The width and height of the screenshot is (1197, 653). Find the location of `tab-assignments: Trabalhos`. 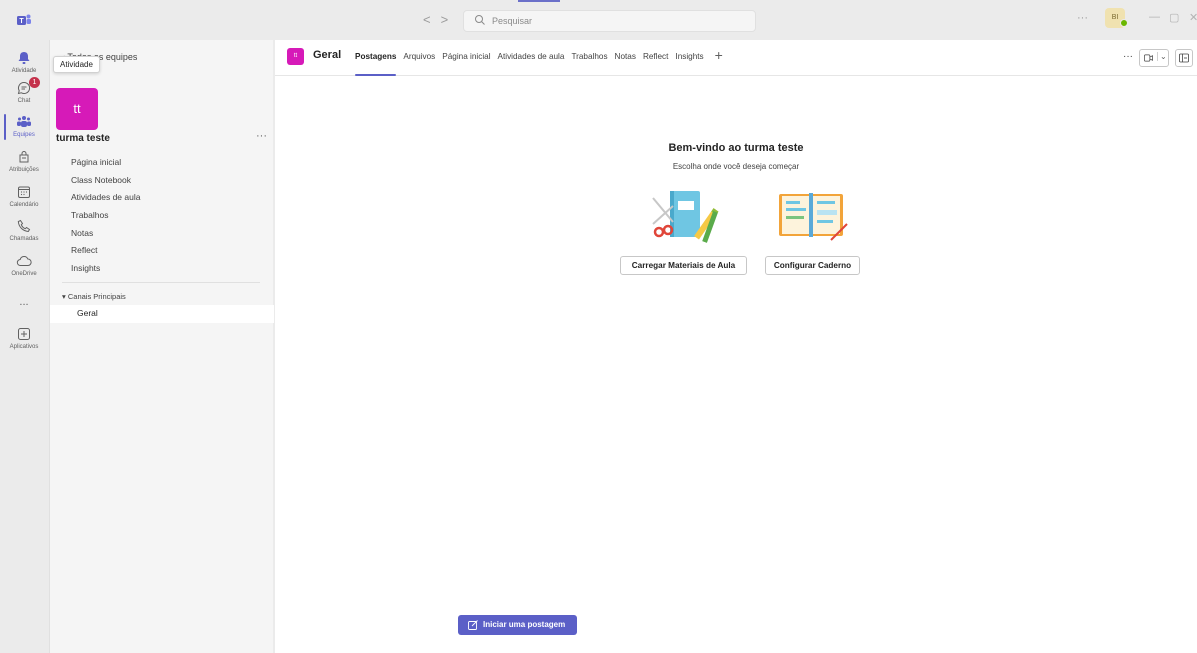

tab-assignments: Trabalhos is located at coordinates (589, 64).